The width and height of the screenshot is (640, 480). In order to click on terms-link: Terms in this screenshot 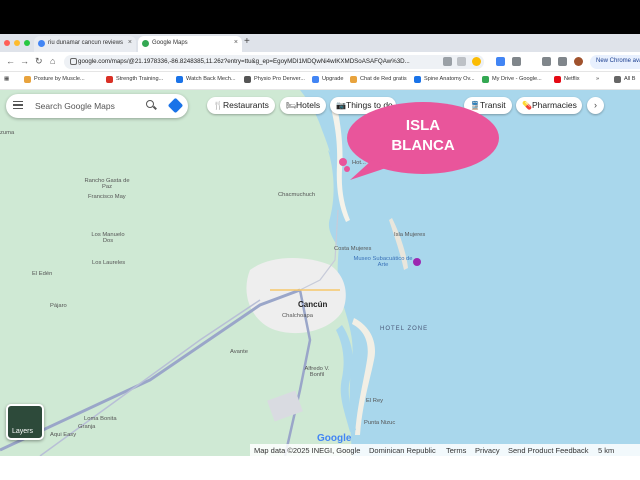, I will do `click(456, 450)`.